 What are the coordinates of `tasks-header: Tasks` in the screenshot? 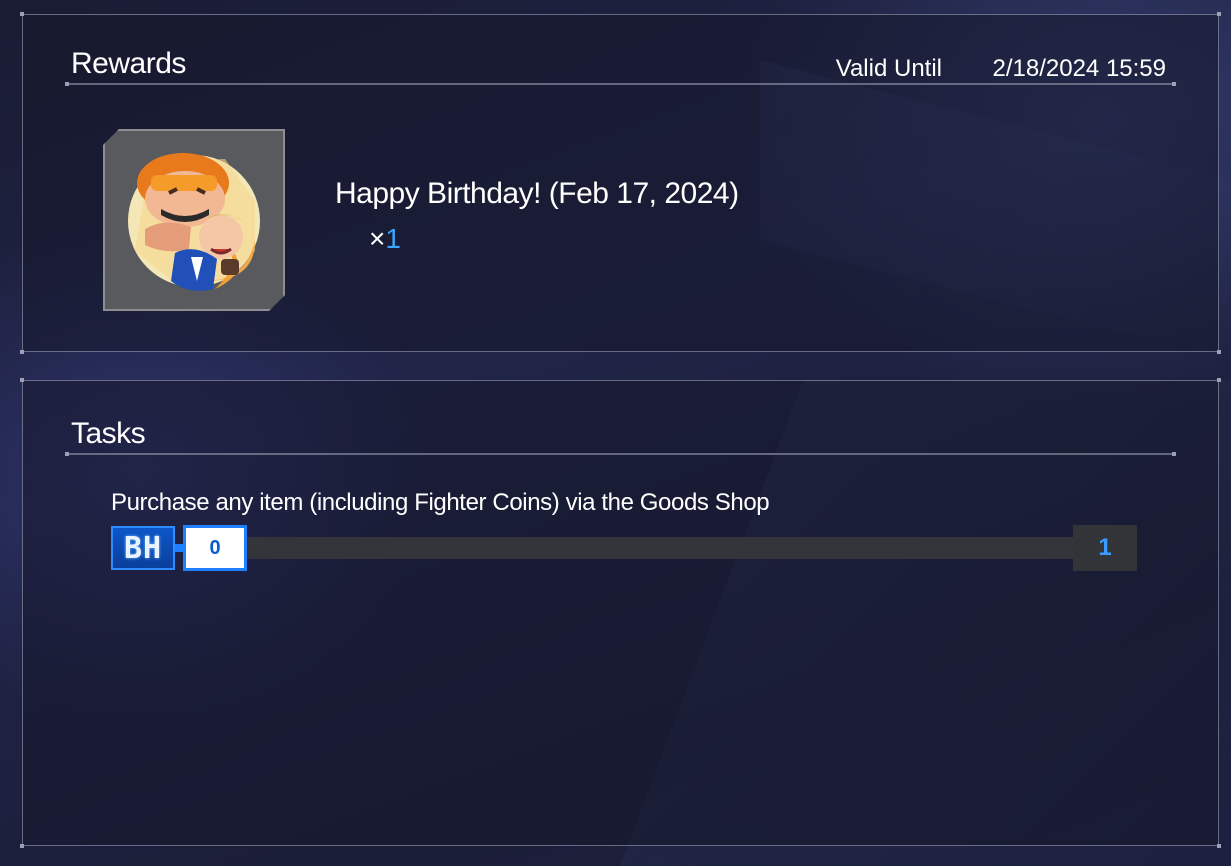 It's located at (620, 424).